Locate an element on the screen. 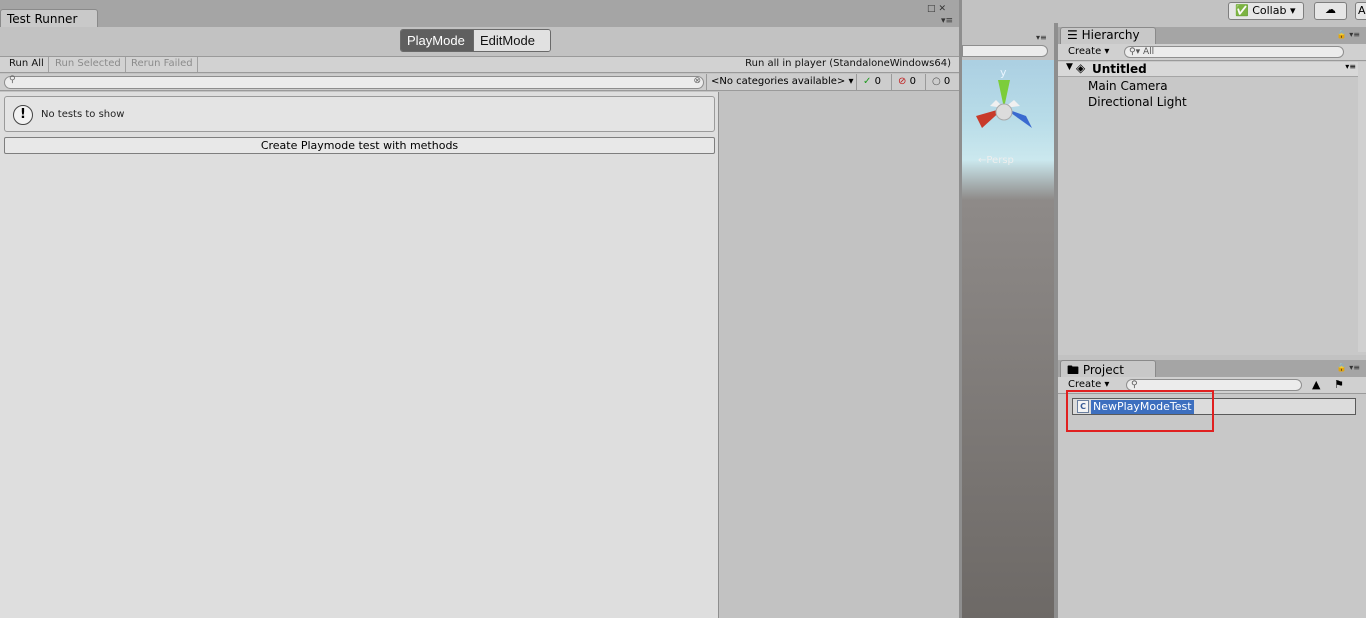 The height and width of the screenshot is (618, 1366). test-runner-tabbar: Test Runner □✕ ▾≡ is located at coordinates (479, 13).